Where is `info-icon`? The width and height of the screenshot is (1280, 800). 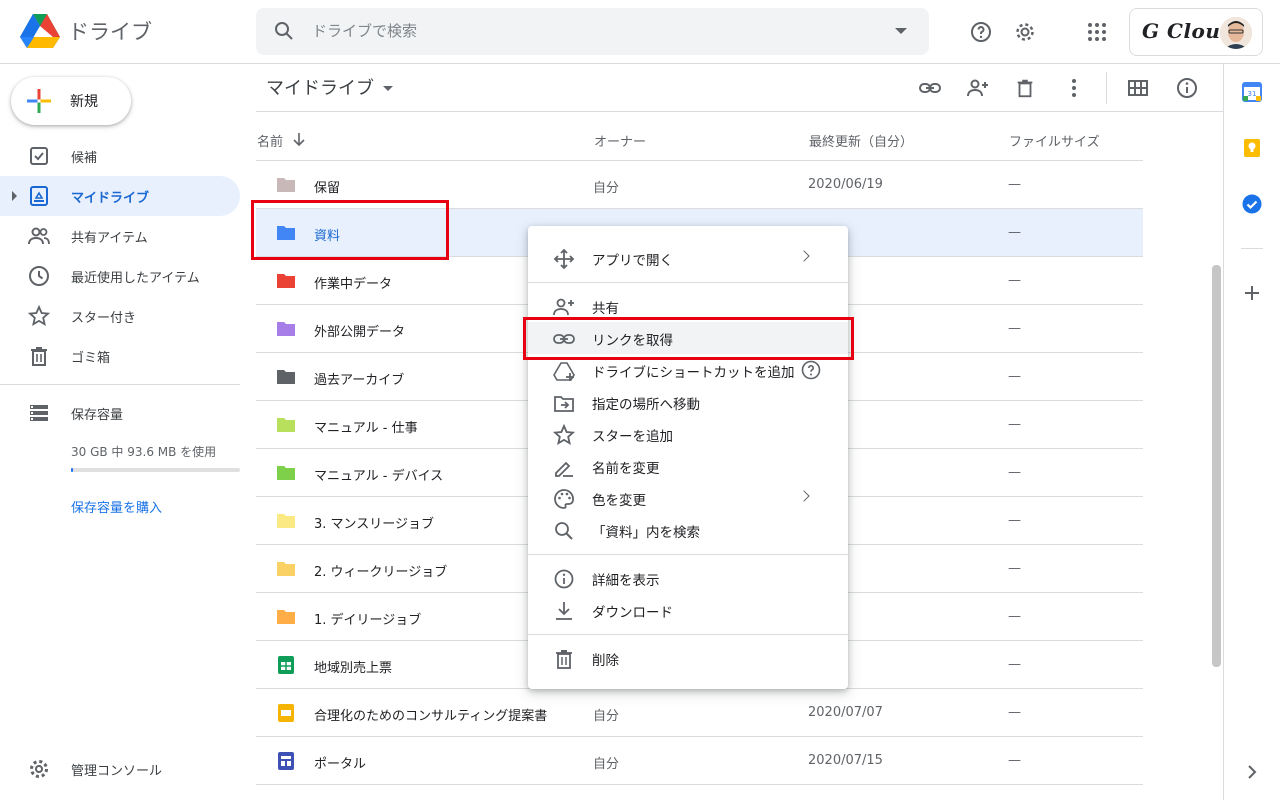 info-icon is located at coordinates (1187, 88).